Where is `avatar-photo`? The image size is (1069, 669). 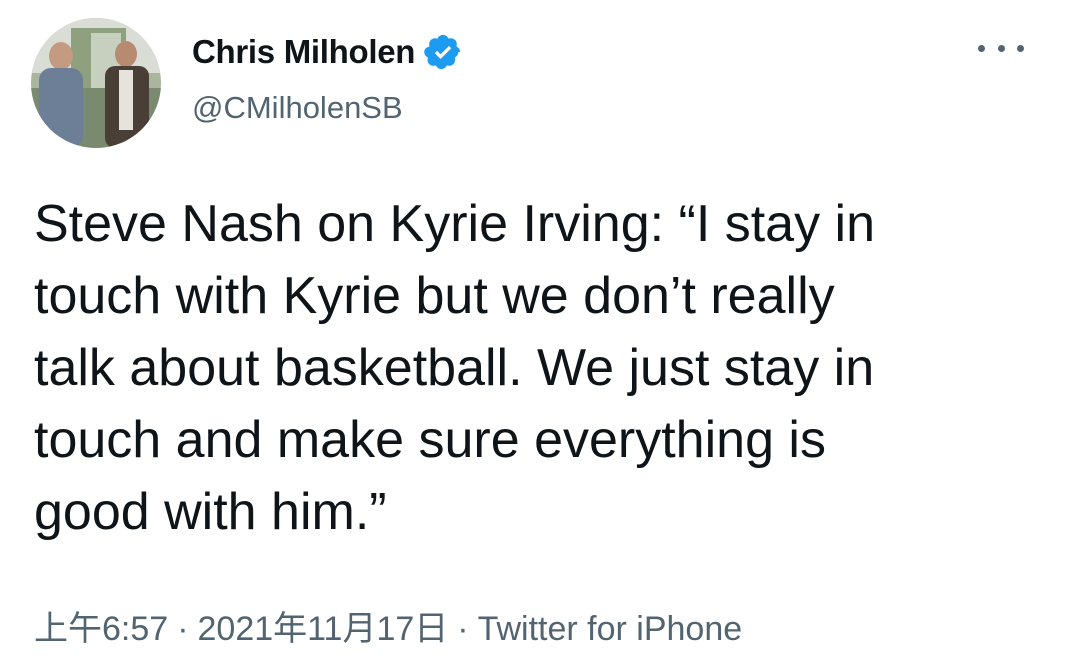
avatar-photo is located at coordinates (96, 83).